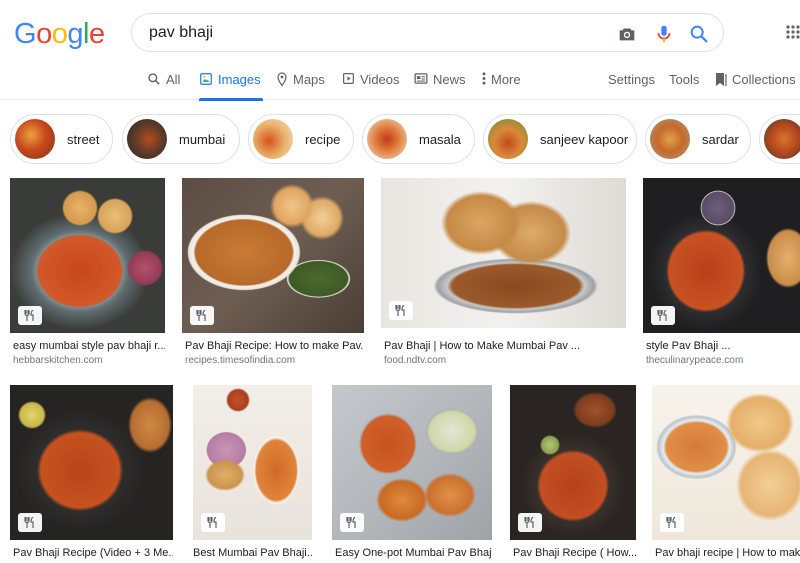  What do you see at coordinates (421, 78) in the screenshot?
I see `news-icon` at bounding box center [421, 78].